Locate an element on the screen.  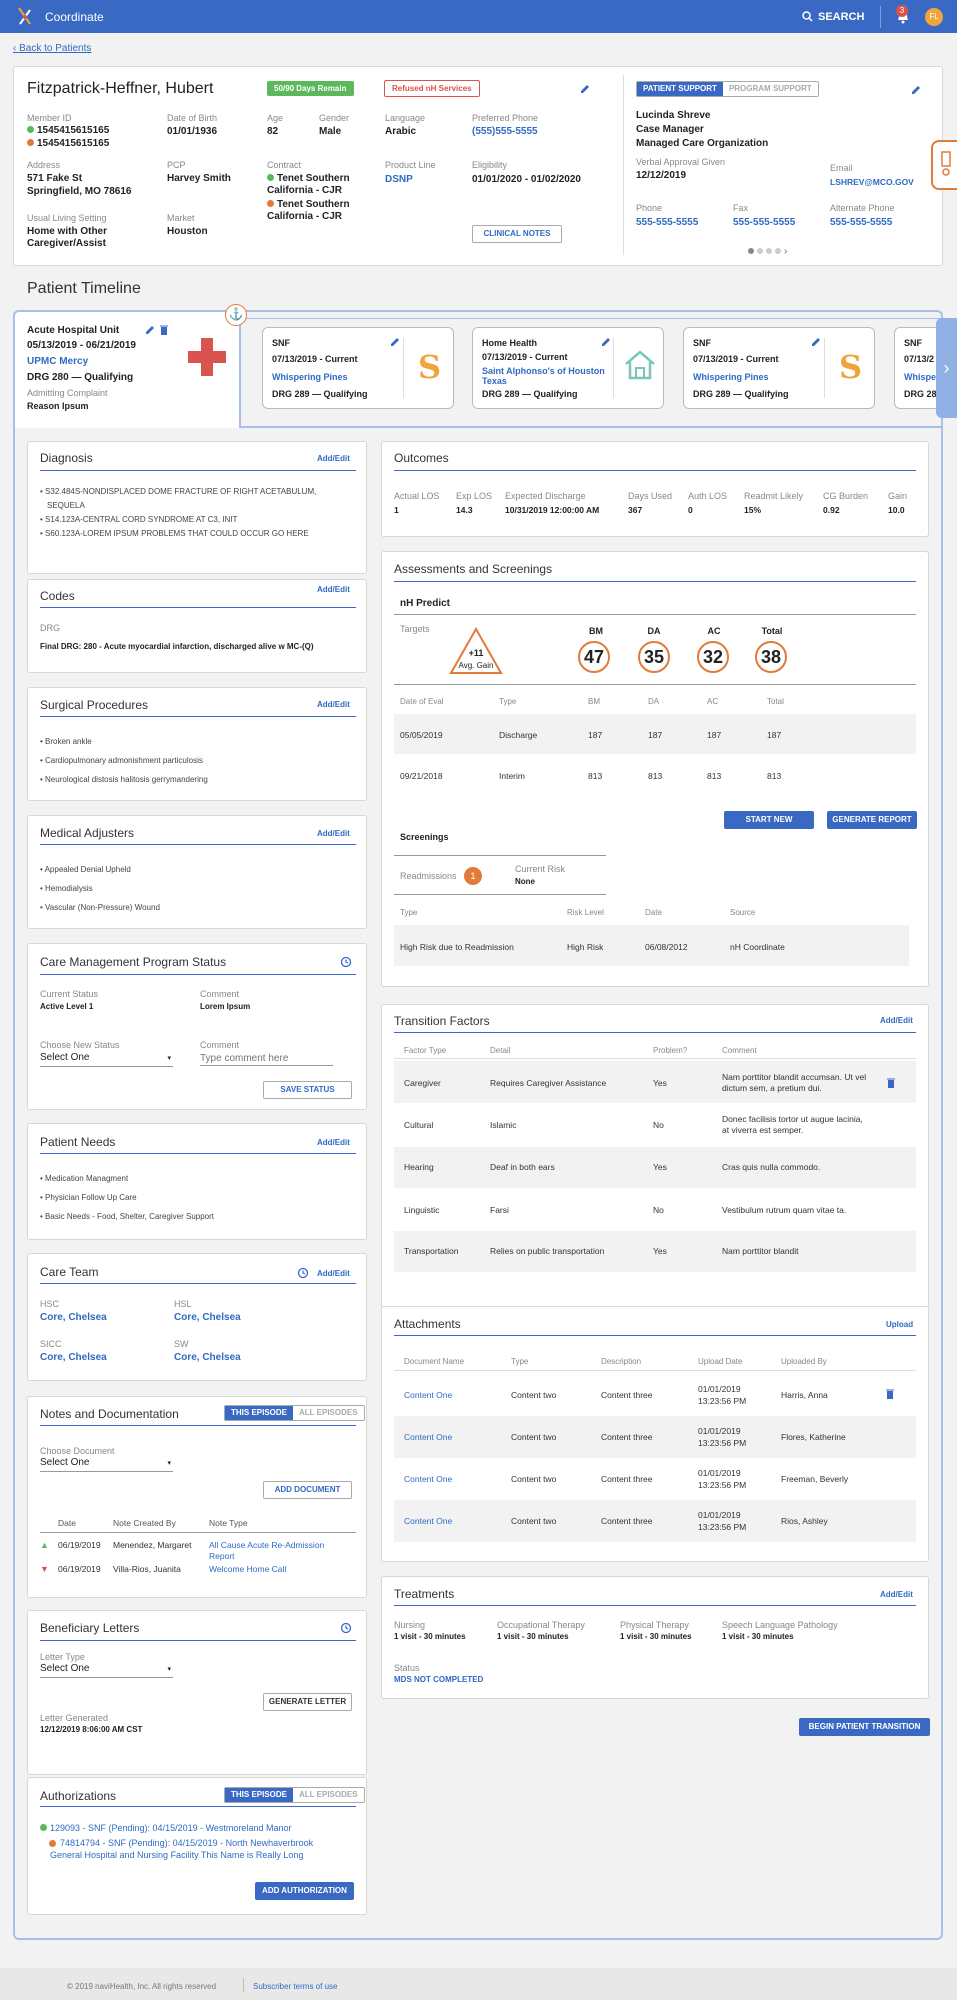
upload-link: Upload is located at coordinates (899, 1324).